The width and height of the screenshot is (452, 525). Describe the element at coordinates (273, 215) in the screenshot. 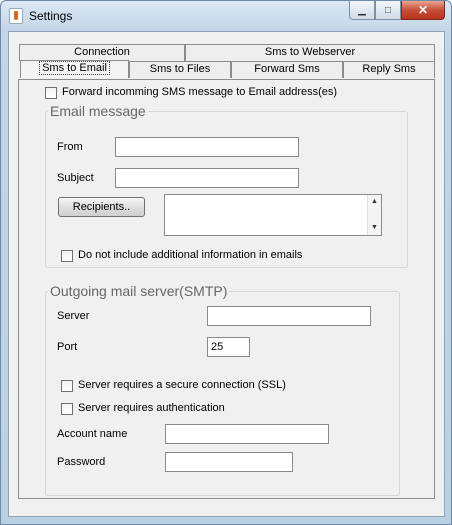

I see `recipients-textarea: ▲ ▼` at that location.